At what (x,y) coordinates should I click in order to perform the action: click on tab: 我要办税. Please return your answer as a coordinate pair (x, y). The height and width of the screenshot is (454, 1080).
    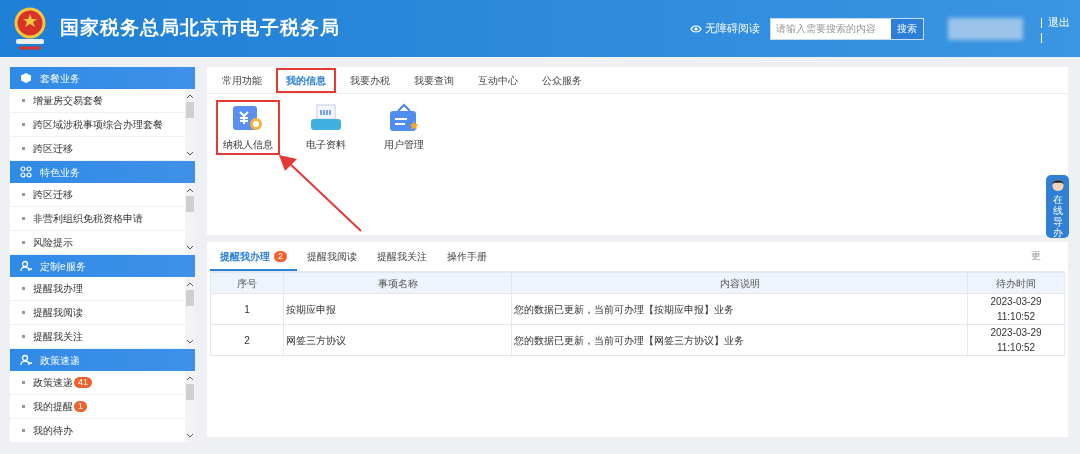
    Looking at the image, I should click on (370, 80).